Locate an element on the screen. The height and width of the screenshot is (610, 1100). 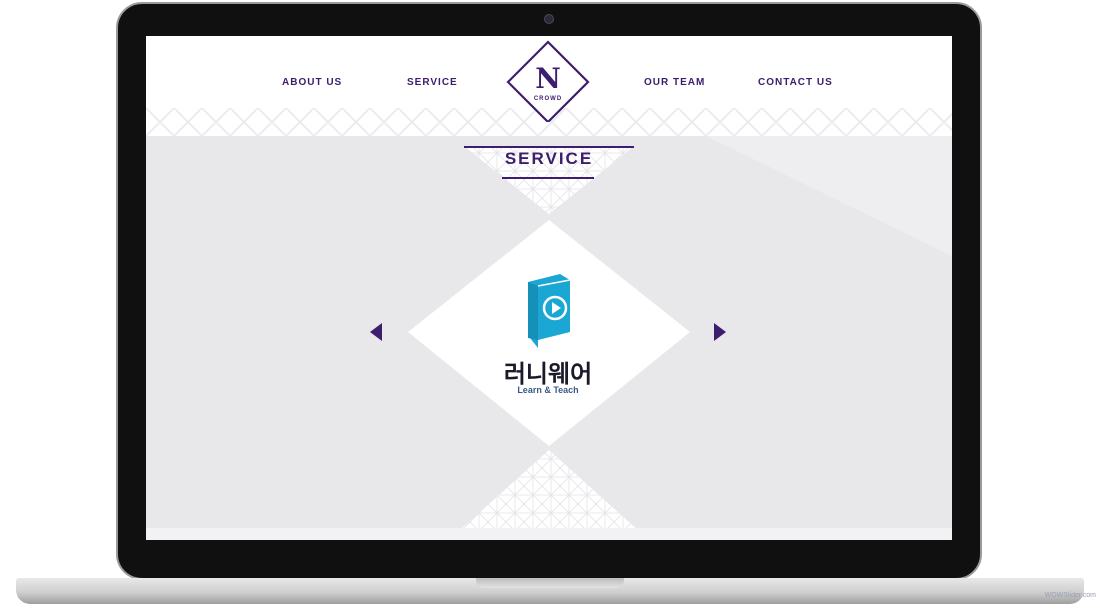
nav-contact-us: CONTACT US is located at coordinates (795, 82).